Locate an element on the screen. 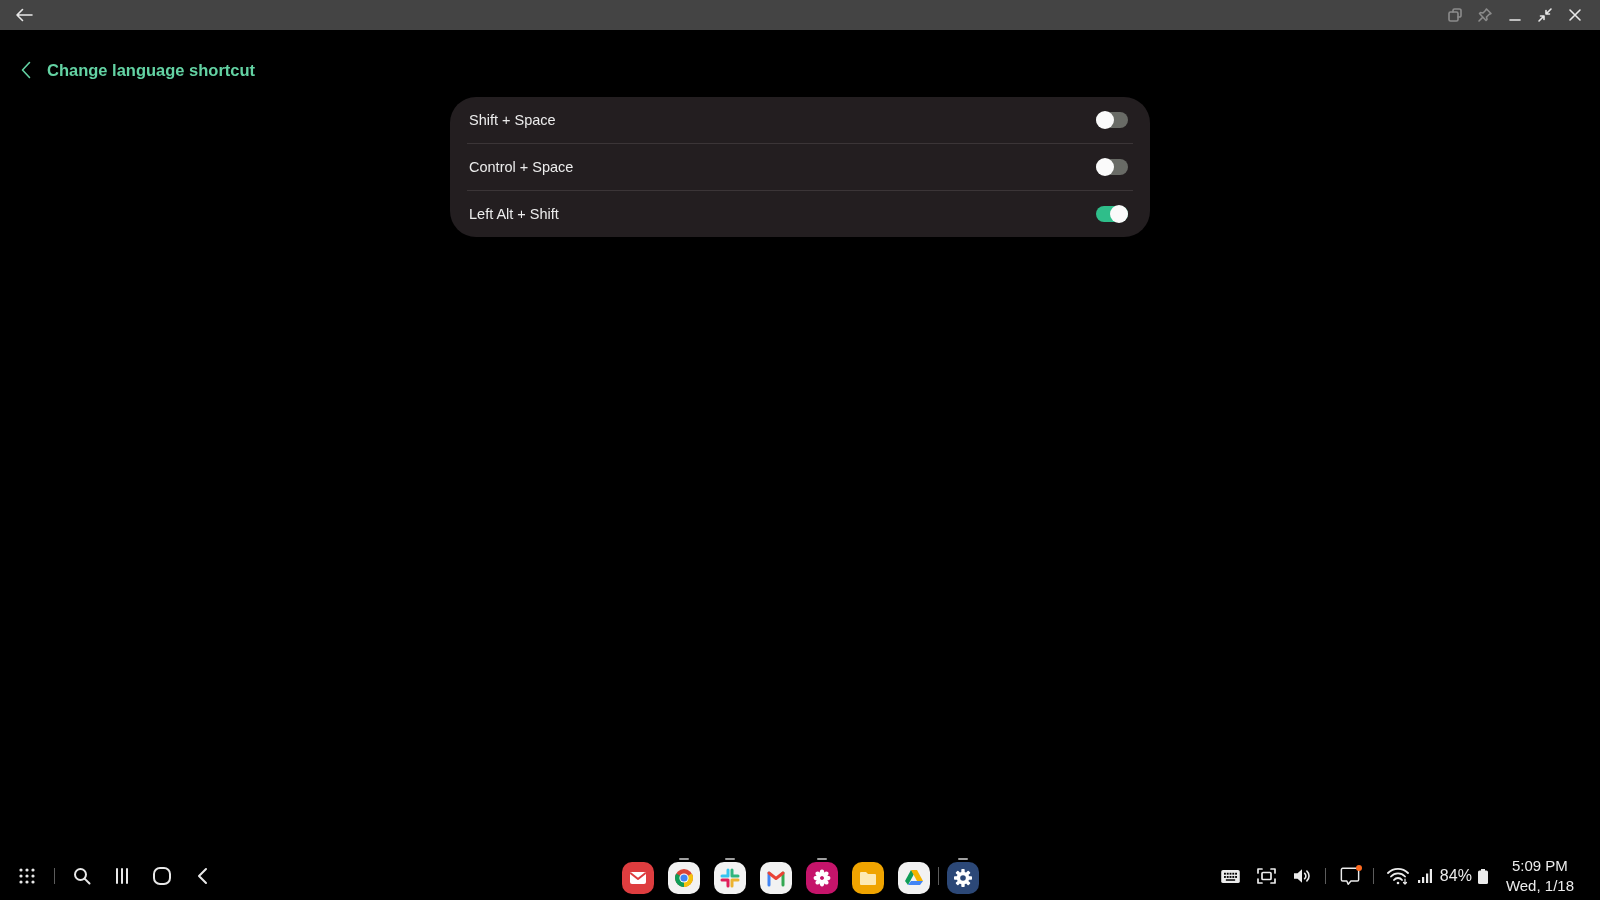 This screenshot has height=900, width=1600. volume-button is located at coordinates (1301, 876).